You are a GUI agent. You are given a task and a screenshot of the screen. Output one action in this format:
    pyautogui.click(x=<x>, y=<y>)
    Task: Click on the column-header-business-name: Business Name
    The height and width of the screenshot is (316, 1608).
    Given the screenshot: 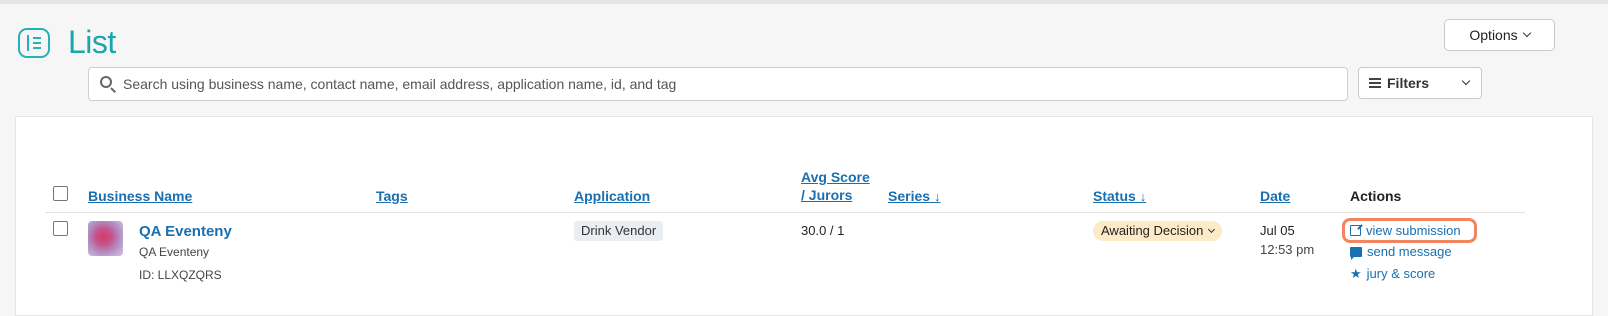 What is the action you would take?
    pyautogui.click(x=140, y=196)
    